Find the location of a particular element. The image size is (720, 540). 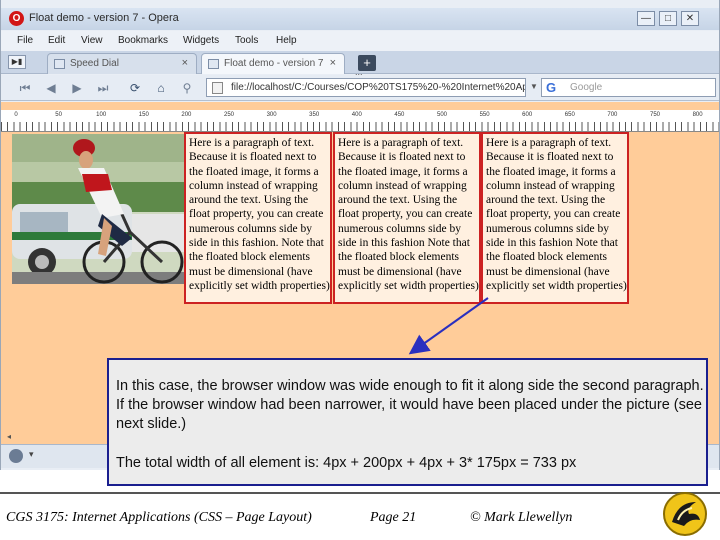

footer-page: Page 21 is located at coordinates (393, 517).